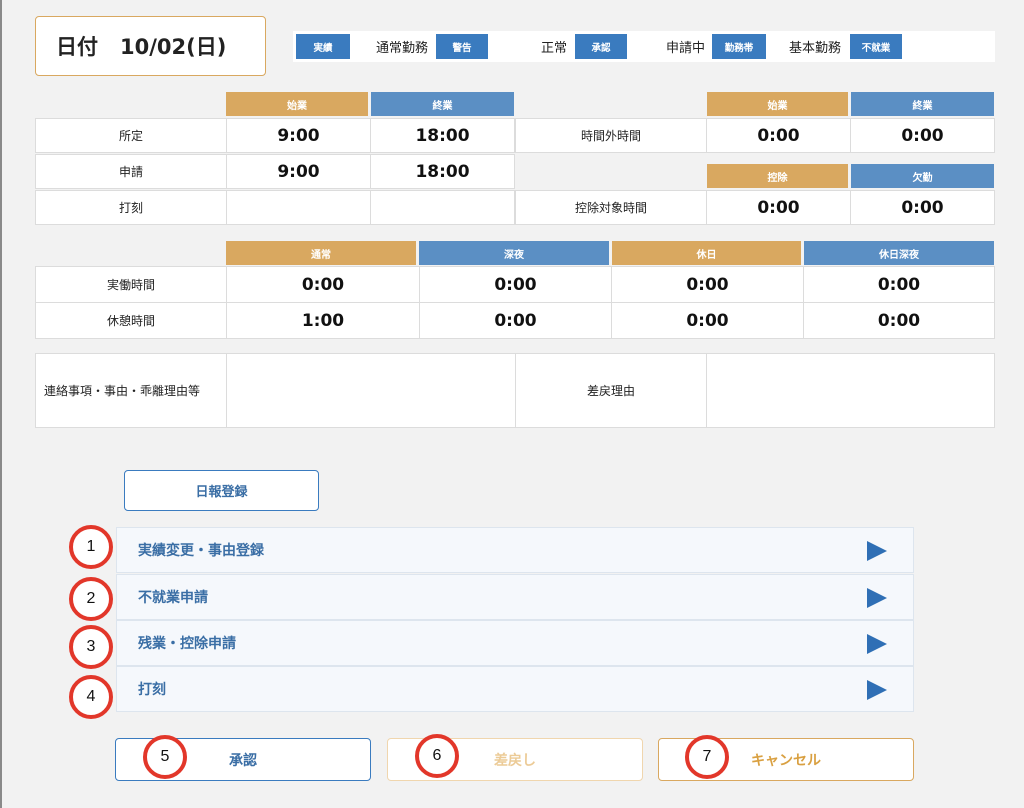  Describe the element at coordinates (899, 320) in the screenshot. I see `break-holiday-night: 0:00` at that location.